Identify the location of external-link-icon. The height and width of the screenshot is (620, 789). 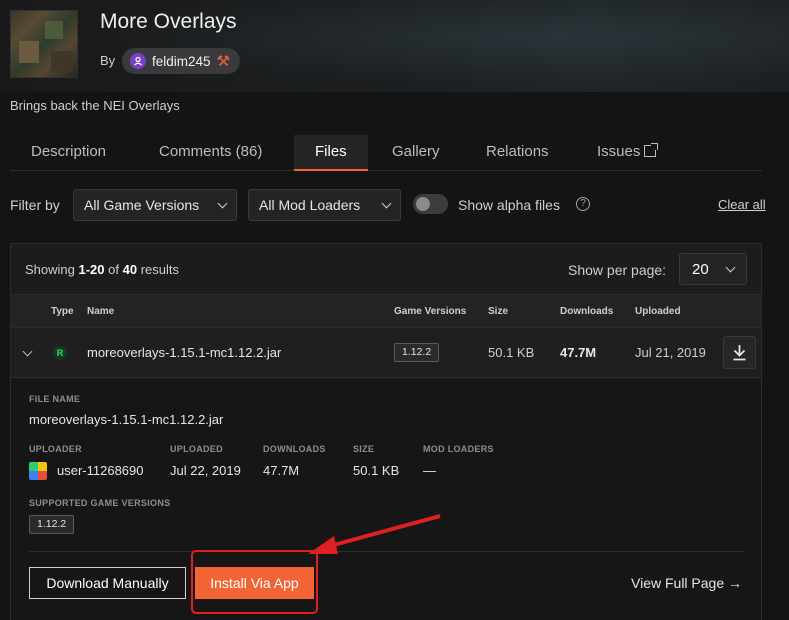
(651, 150).